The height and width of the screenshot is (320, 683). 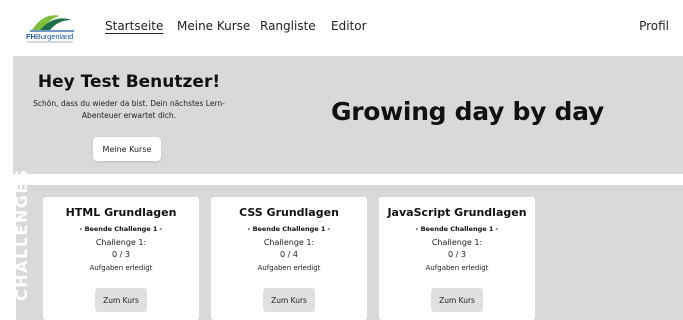 What do you see at coordinates (213, 26) in the screenshot?
I see `nav-link-meine-kurse: Meine Kurse` at bounding box center [213, 26].